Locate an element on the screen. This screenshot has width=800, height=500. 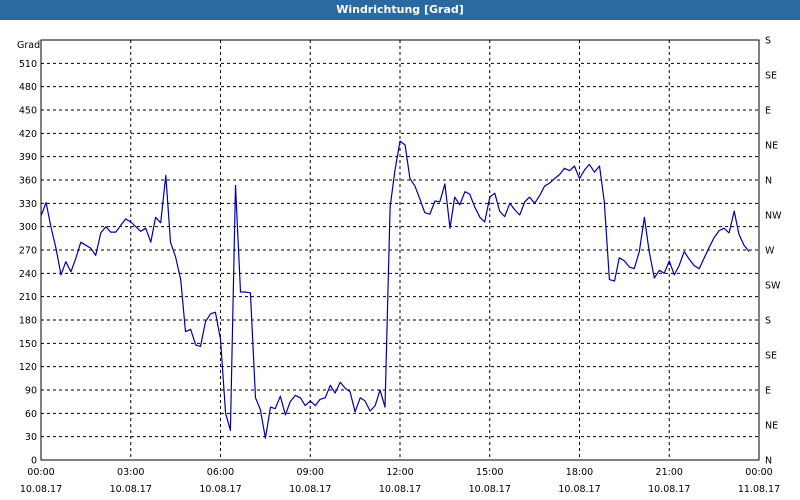
y-axis-right: N NE E SE S SW W NW N NE E SE S is located at coordinates (773, 251).